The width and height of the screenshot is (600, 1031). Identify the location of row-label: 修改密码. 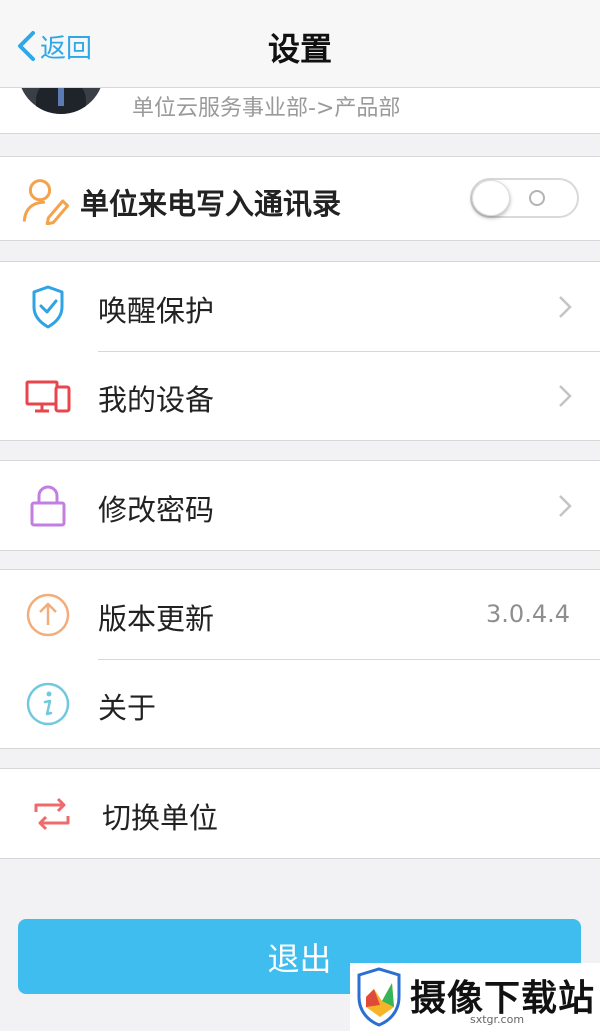
(156, 510).